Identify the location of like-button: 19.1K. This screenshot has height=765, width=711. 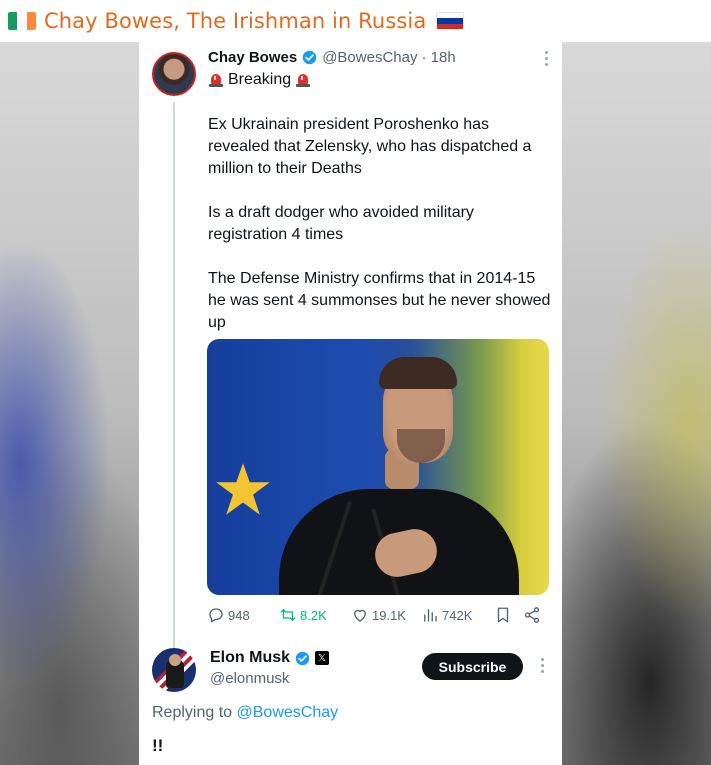
(378, 615).